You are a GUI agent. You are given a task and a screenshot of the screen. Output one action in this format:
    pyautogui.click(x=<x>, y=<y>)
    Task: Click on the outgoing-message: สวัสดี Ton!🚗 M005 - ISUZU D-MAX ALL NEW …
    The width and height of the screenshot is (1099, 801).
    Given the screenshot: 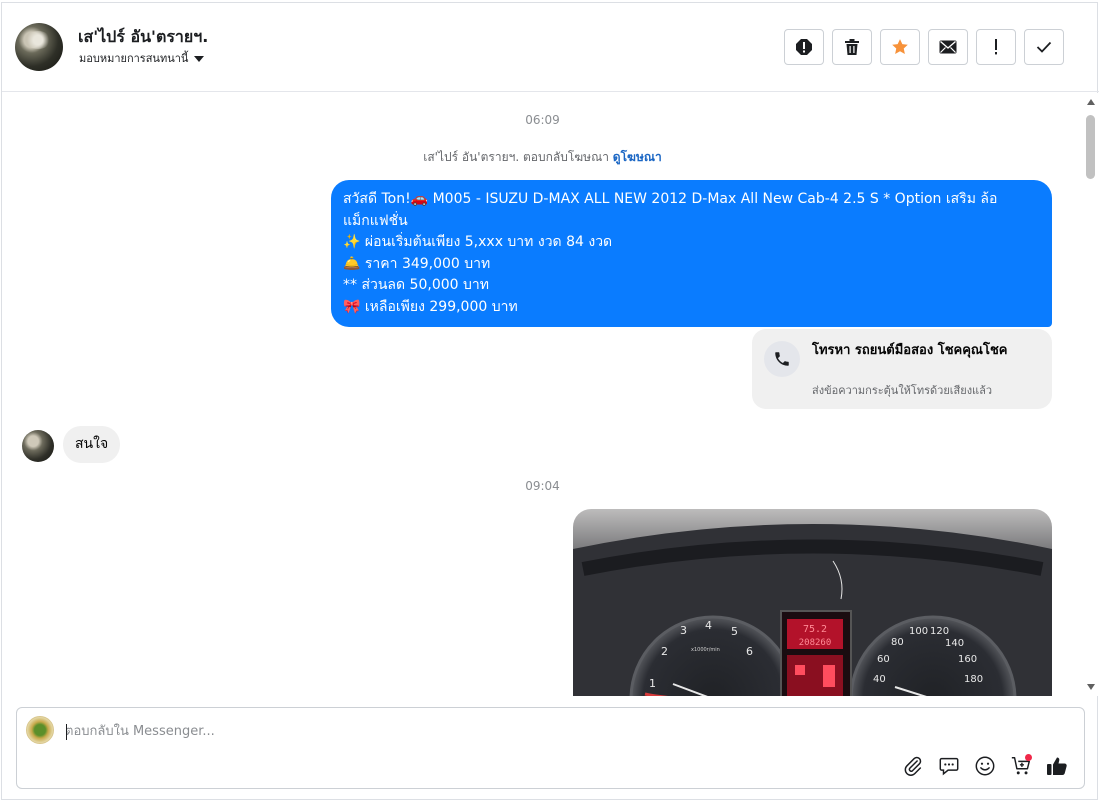 What is the action you would take?
    pyautogui.click(x=691, y=253)
    